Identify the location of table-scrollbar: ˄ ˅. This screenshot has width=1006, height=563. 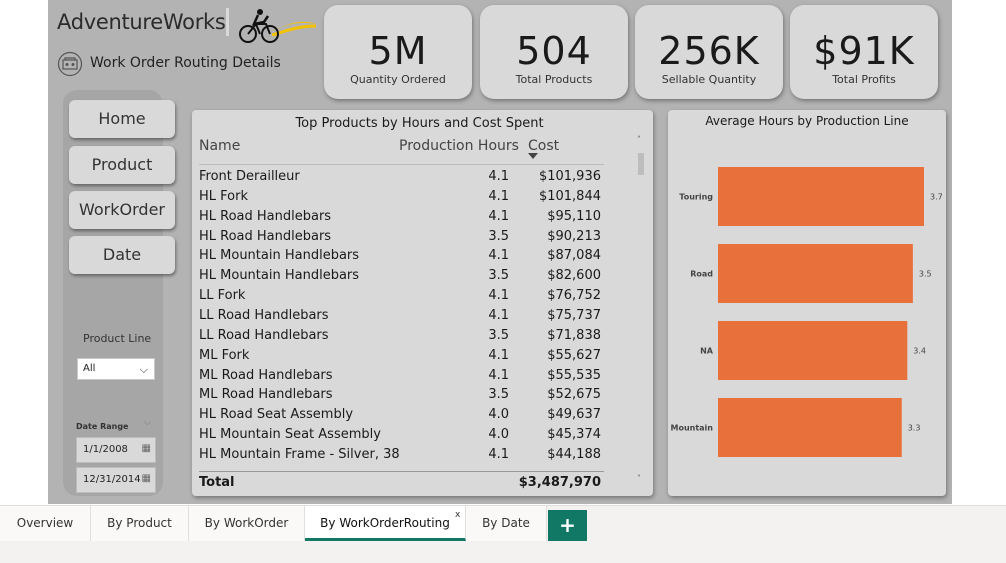
(641, 309).